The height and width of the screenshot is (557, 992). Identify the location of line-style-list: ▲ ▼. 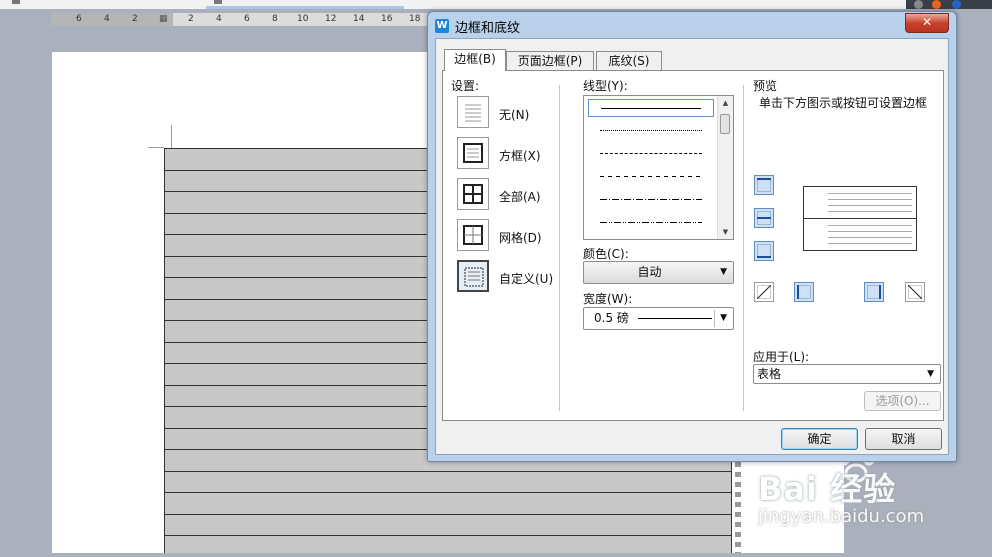
(658, 167).